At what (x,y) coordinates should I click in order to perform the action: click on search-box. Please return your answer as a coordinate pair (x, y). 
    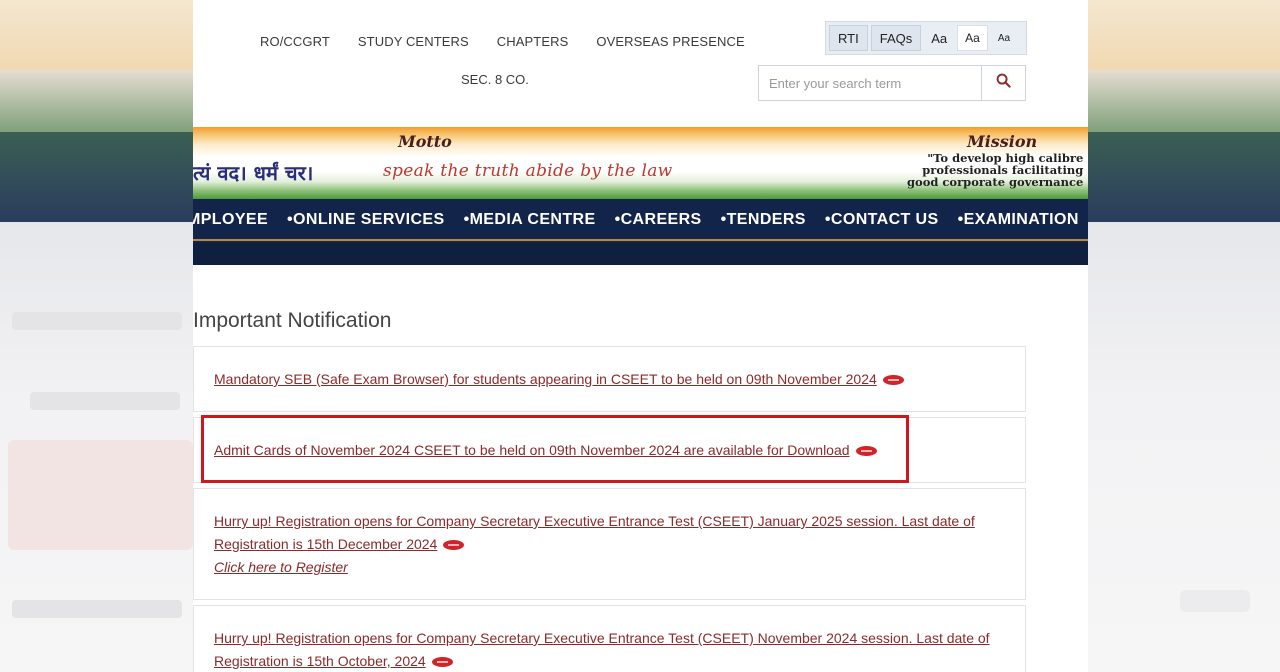
    Looking at the image, I should click on (892, 83).